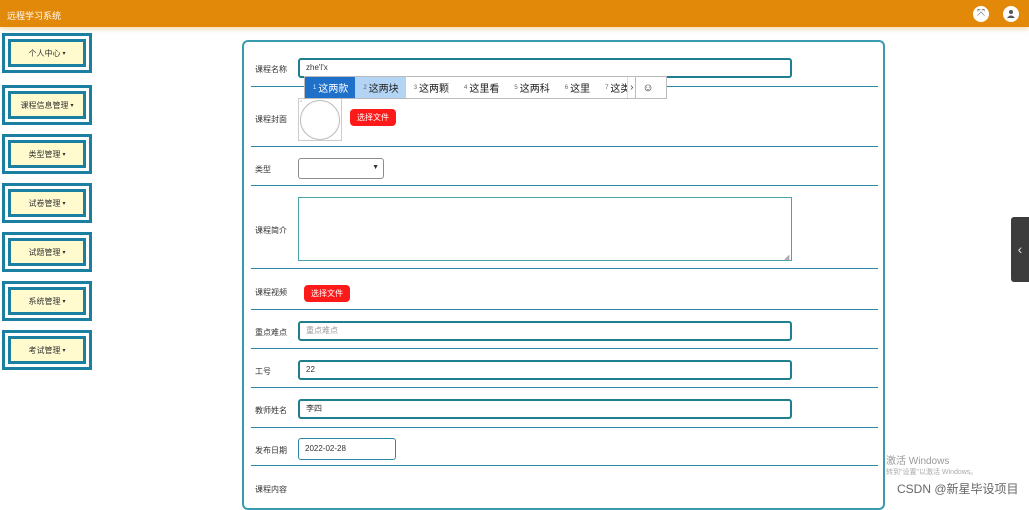  I want to click on fullscreen-icon: ⤧, so click(981, 14).